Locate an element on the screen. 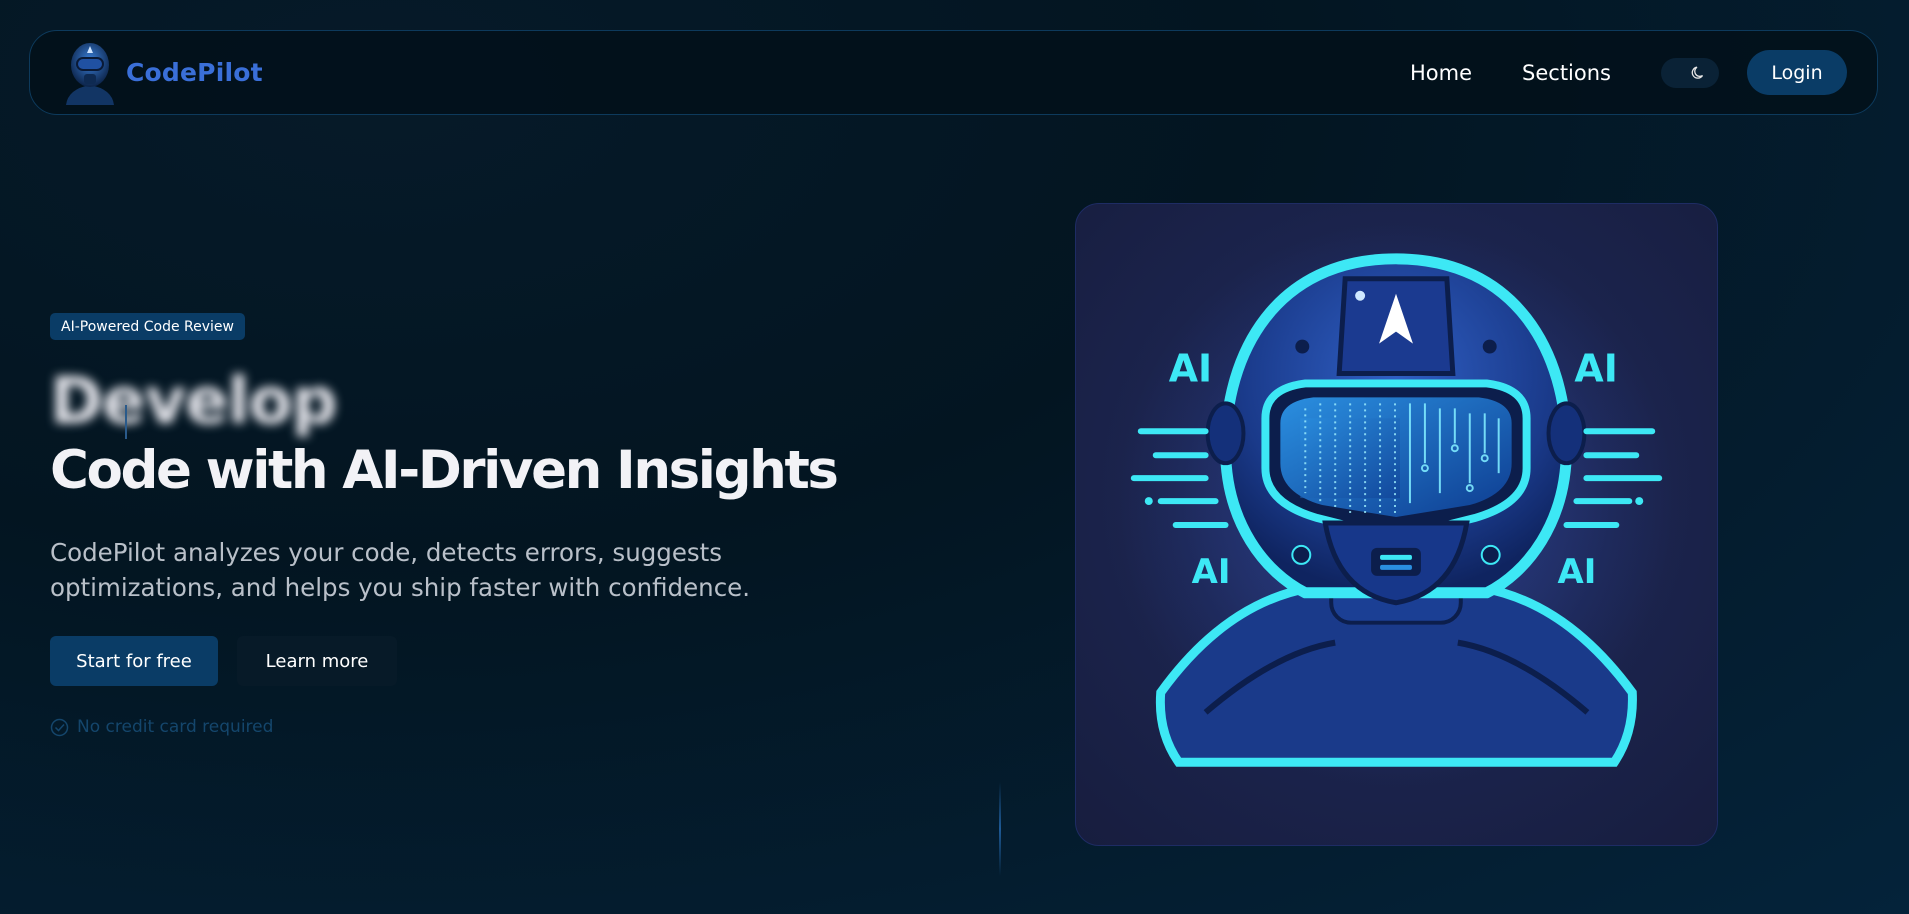 Image resolution: width=1909 pixels, height=914 pixels. ai-label-bottom-right: AI is located at coordinates (1576, 571).